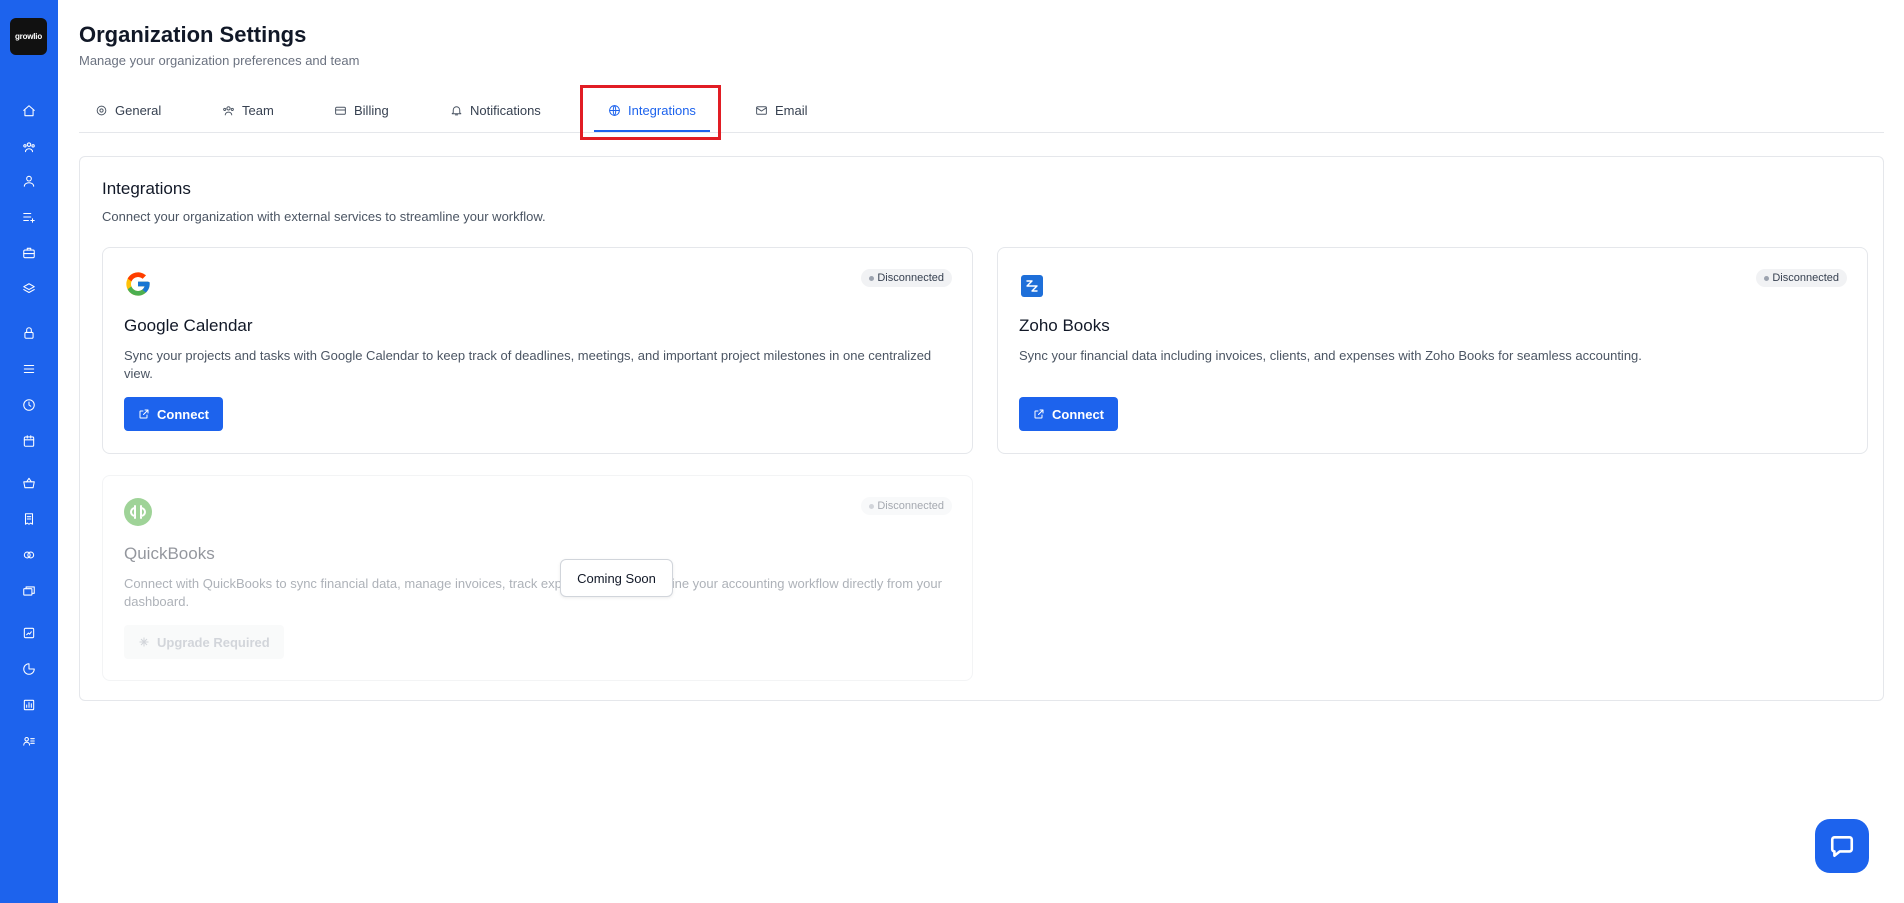  Describe the element at coordinates (340, 110) in the screenshot. I see `credit-card-icon` at that location.